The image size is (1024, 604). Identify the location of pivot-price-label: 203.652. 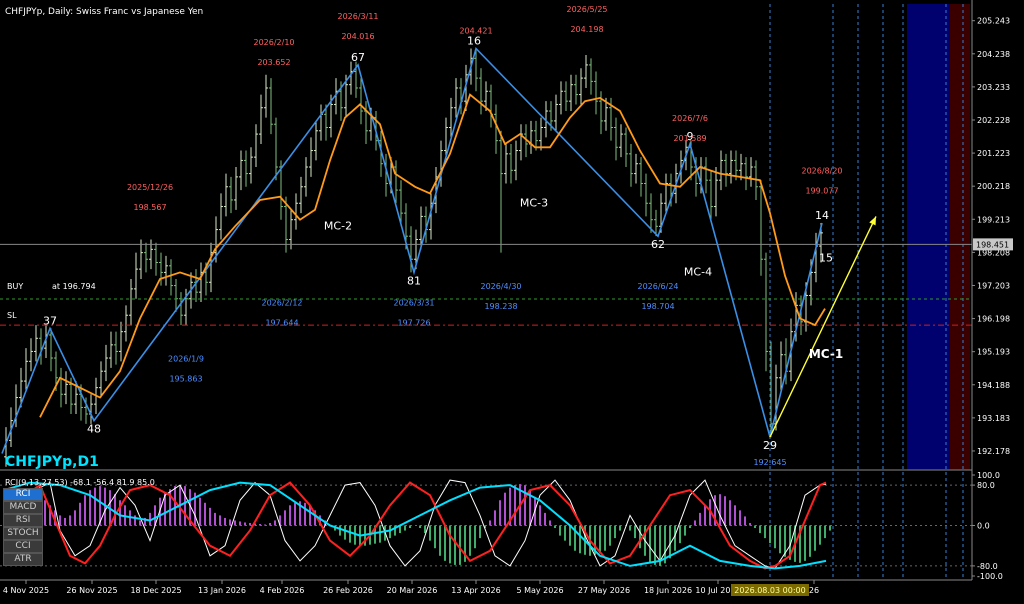
(273, 62).